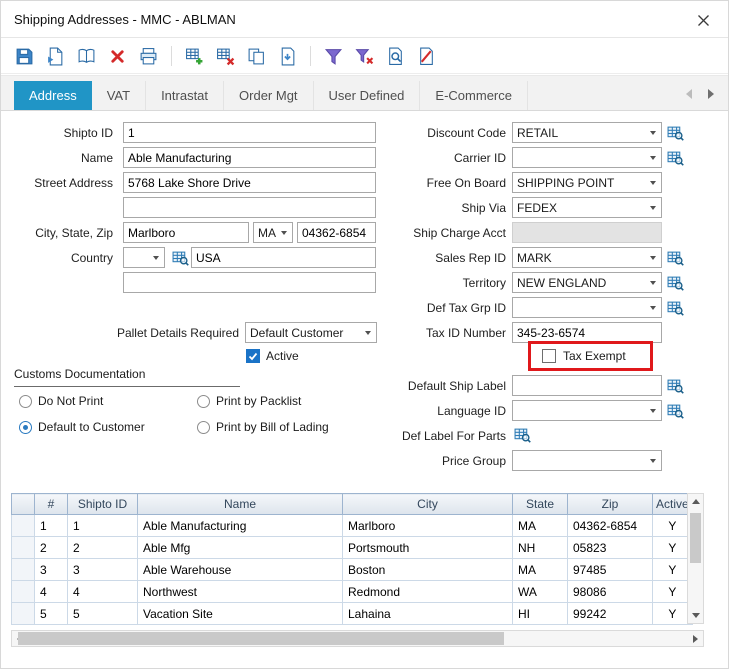 The image size is (729, 669). What do you see at coordinates (225, 56) in the screenshot?
I see `table-remove-button` at bounding box center [225, 56].